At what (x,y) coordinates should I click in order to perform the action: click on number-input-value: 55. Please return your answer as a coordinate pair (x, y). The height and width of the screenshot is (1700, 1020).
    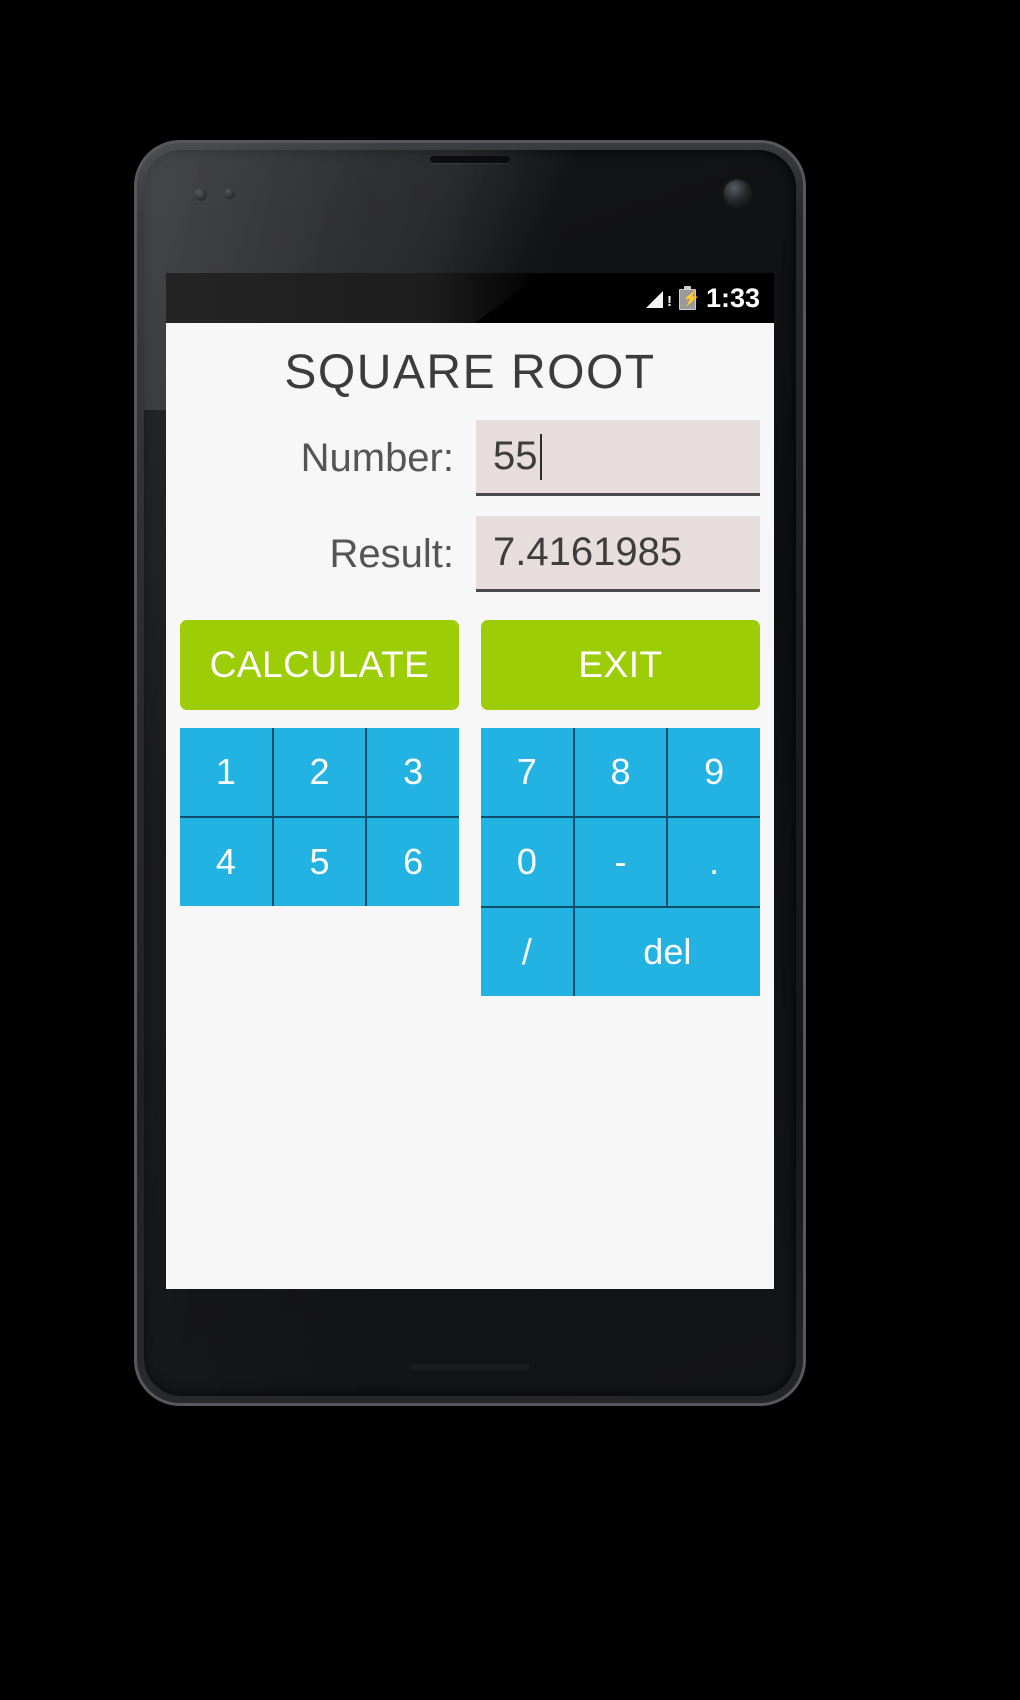
    Looking at the image, I should click on (515, 456).